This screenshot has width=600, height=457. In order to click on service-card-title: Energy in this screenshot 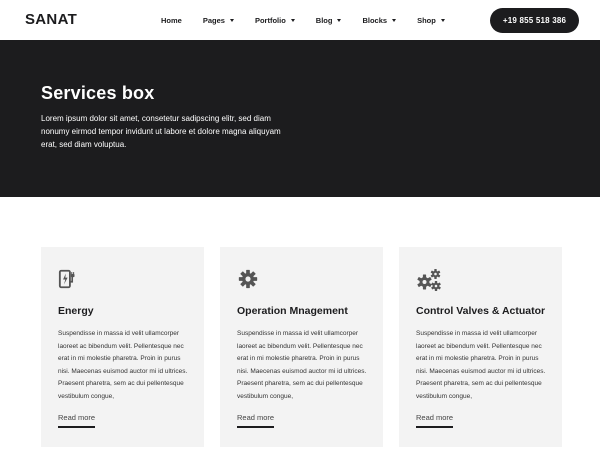, I will do `click(76, 311)`.